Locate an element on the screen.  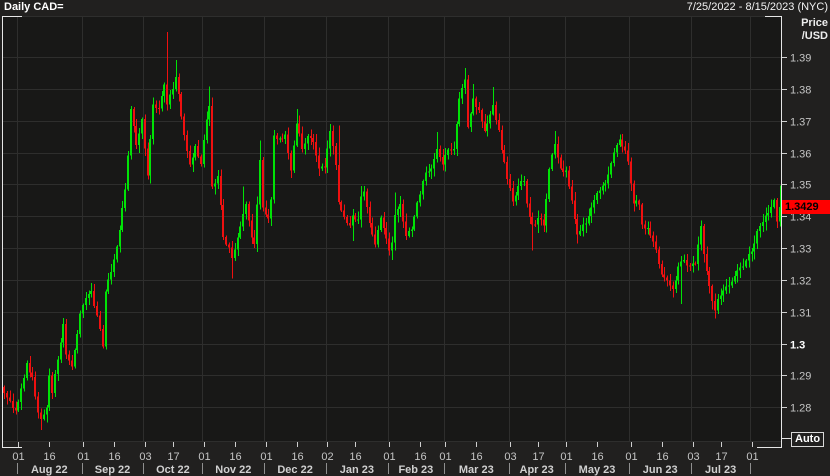
svg-text: 1.33 is located at coordinates (800, 250).